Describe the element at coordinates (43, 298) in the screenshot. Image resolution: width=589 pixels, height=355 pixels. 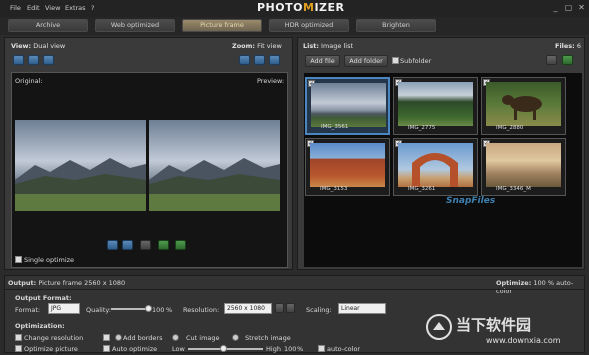
I see `output-format-heading: Output Format:` at that location.